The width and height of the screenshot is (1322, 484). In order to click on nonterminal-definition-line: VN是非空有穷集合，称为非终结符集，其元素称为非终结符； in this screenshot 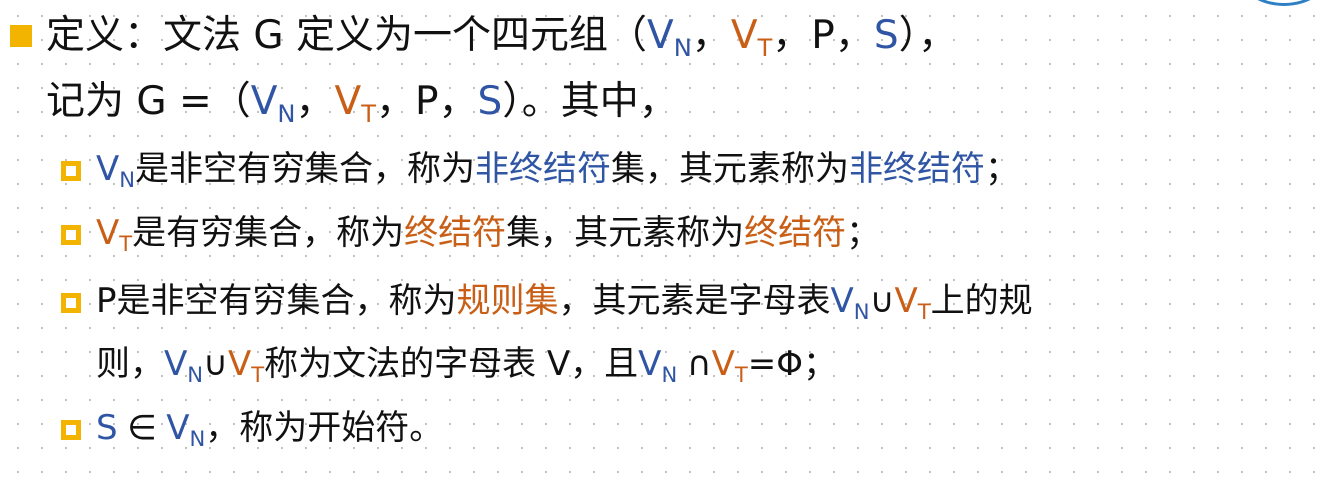, I will do `click(558, 171)`.